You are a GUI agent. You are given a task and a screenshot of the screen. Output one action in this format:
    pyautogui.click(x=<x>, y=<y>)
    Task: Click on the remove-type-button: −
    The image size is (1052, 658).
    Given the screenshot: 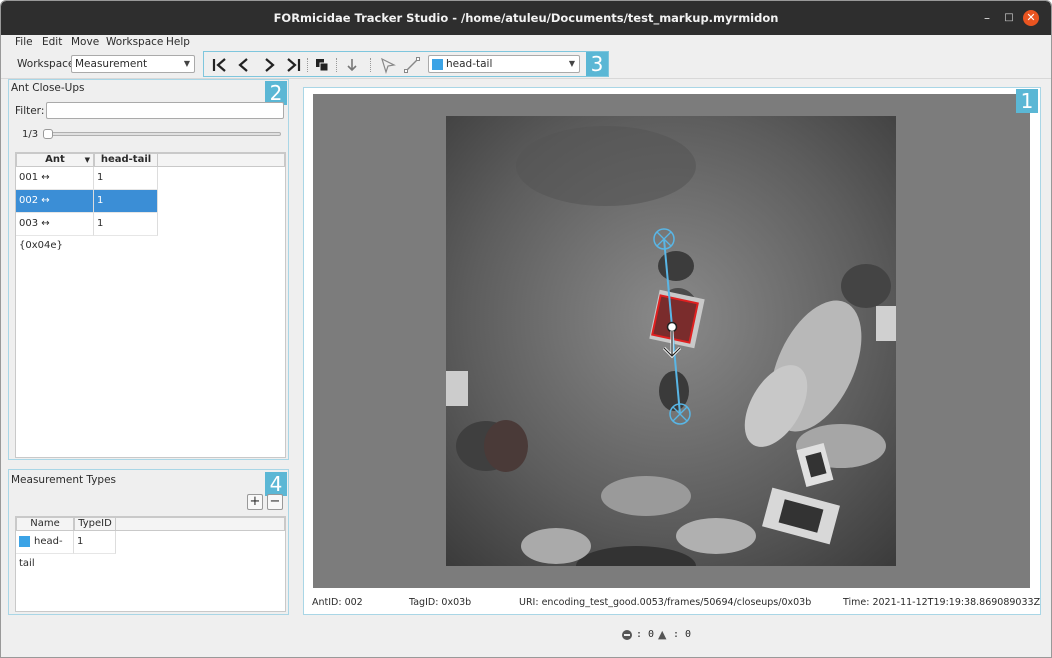 What is the action you would take?
    pyautogui.click(x=275, y=502)
    